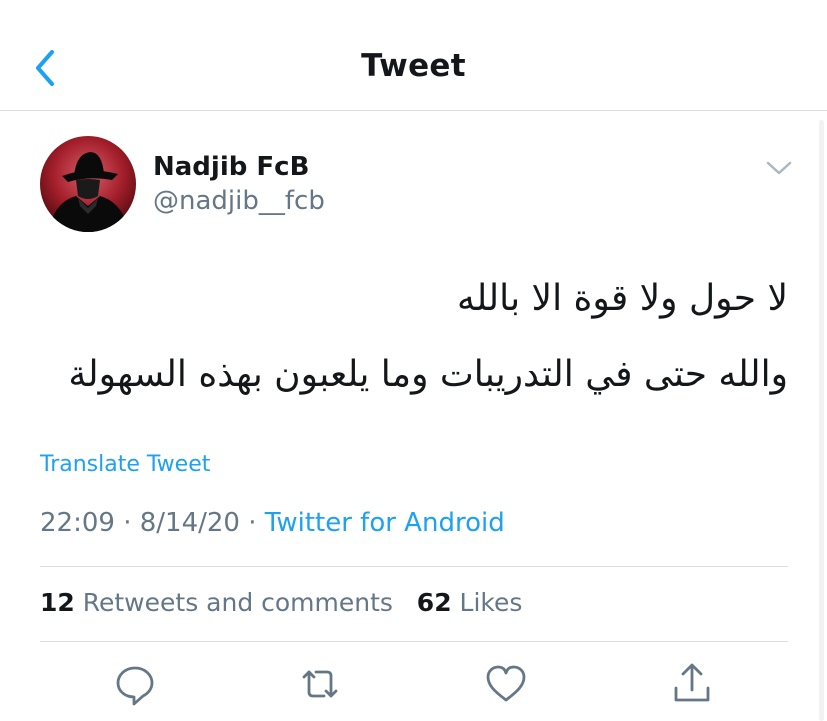 This screenshot has width=827, height=721. Describe the element at coordinates (57, 602) in the screenshot. I see `retweets-count: 12` at that location.